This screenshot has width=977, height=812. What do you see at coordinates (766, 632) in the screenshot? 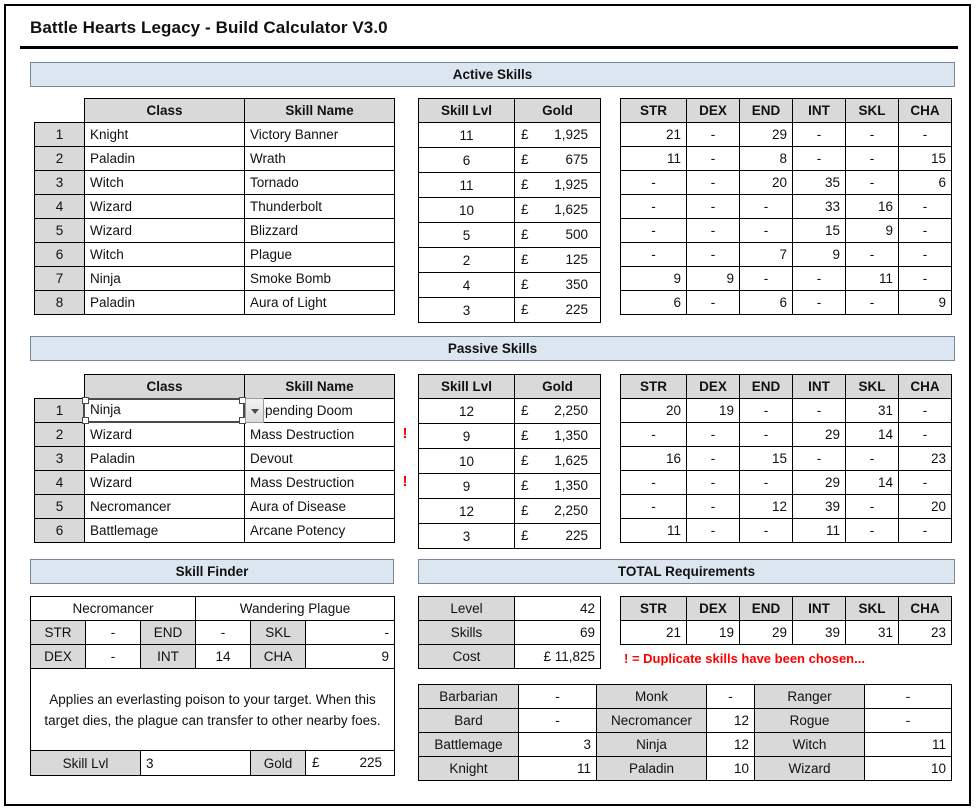
I see `total-stat-end: 29` at bounding box center [766, 632].